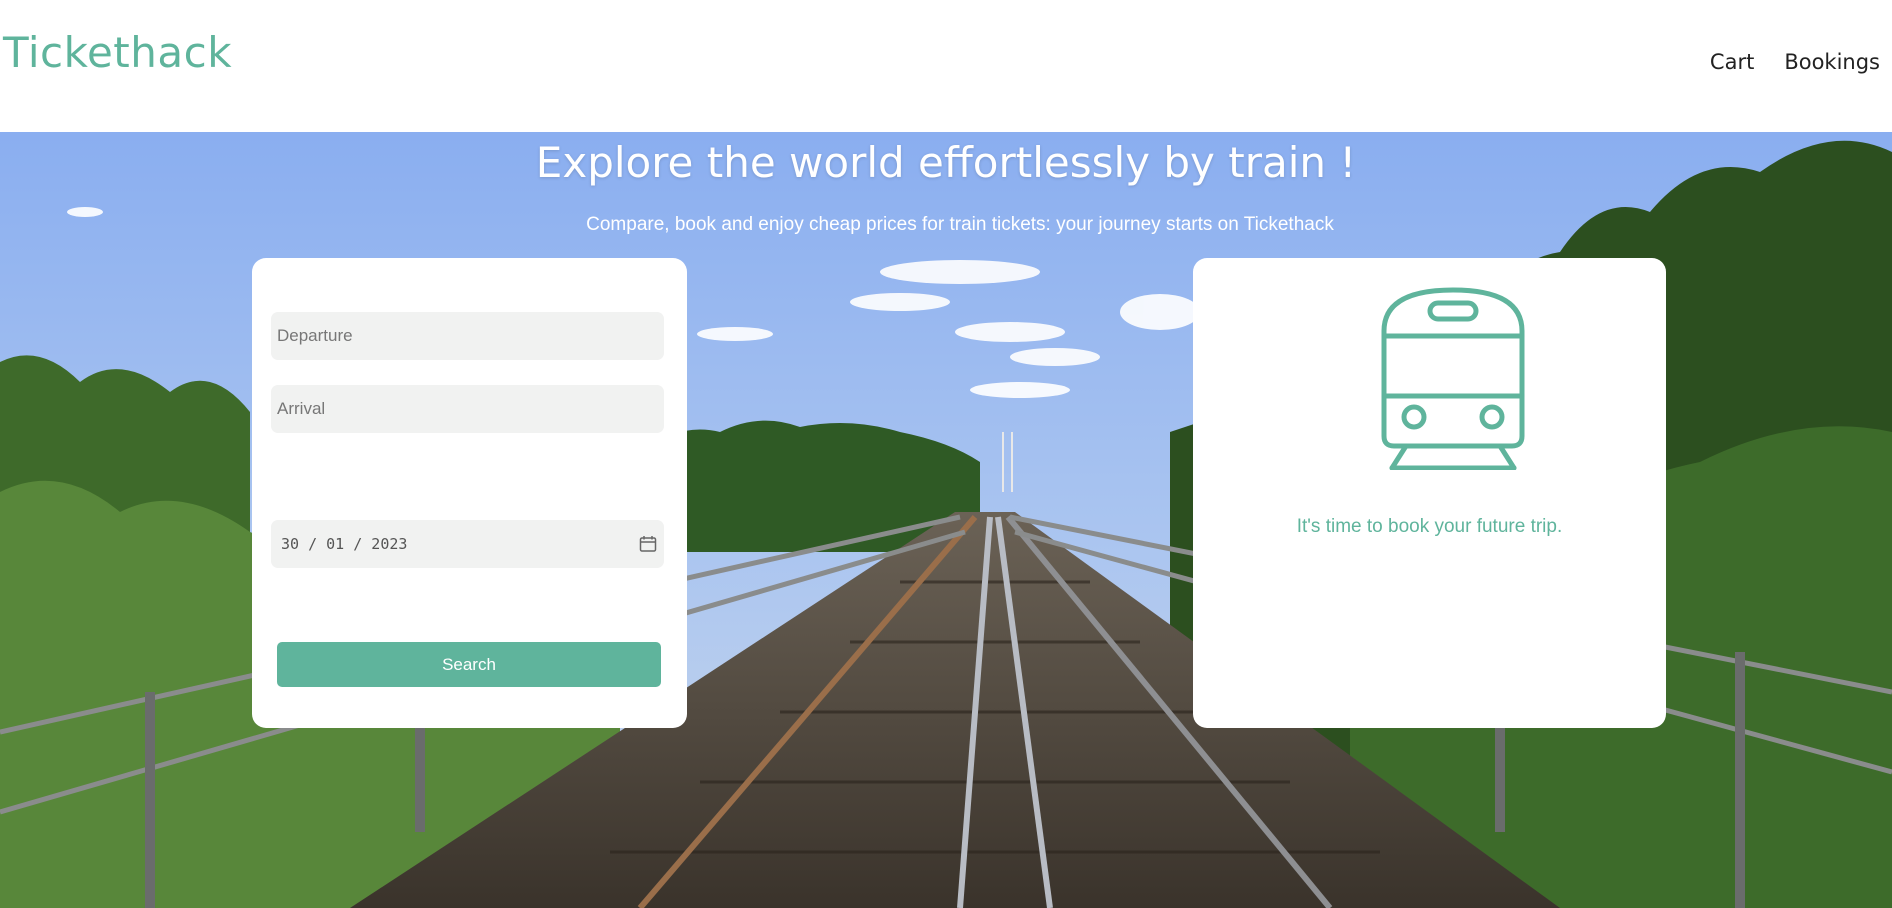 This screenshot has width=1892, height=908. Describe the element at coordinates (469, 664) in the screenshot. I see `search-button: Search` at that location.